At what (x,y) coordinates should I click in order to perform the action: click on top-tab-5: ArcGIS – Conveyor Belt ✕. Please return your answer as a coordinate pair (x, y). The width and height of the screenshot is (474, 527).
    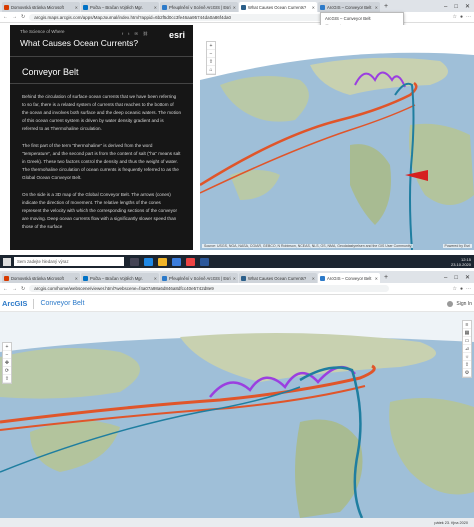
    Looking at the image, I should click on (349, 7).